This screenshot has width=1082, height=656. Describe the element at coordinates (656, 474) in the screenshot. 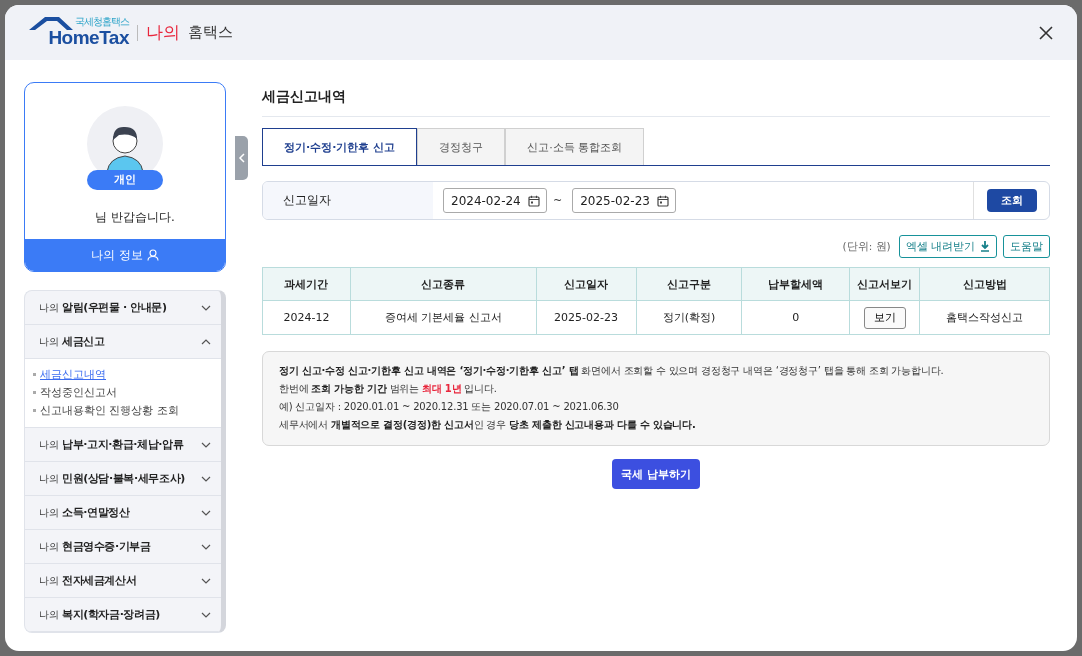

I see `pay-tax-button: 국세 납부하기` at that location.